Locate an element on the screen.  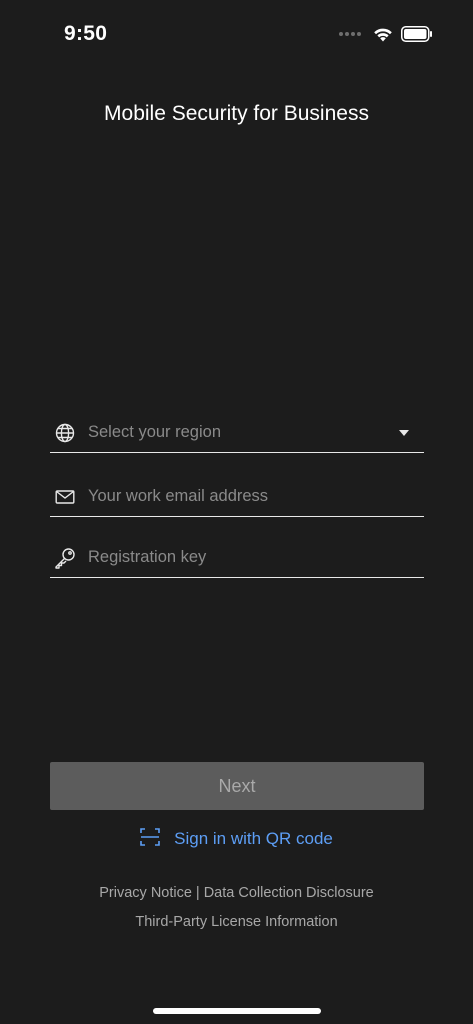
status-bar: 9:50 is located at coordinates (236, 35).